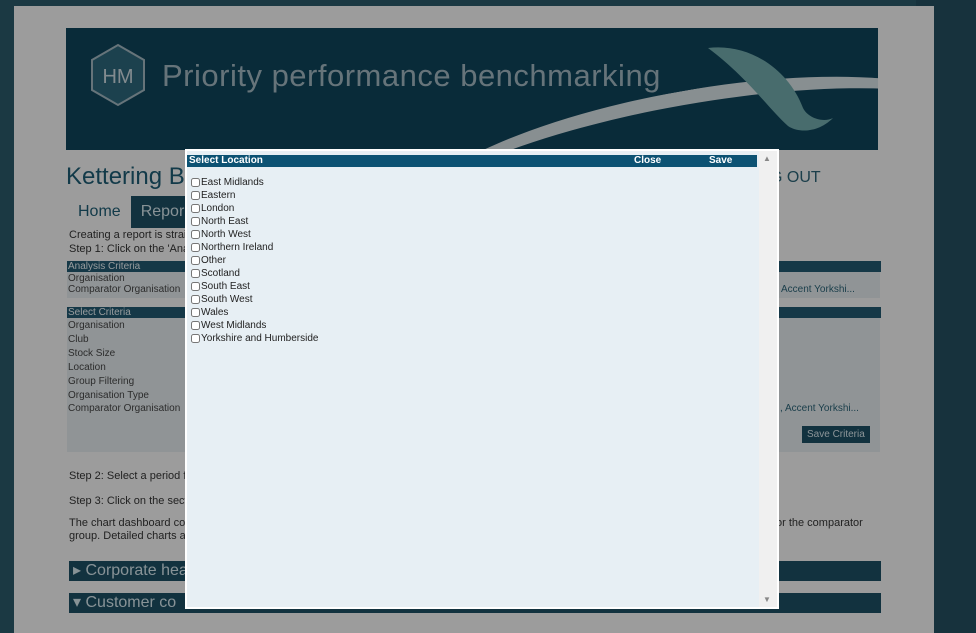 Image resolution: width=976 pixels, height=633 pixels. Describe the element at coordinates (237, 247) in the screenshot. I see `location-label: Northern Ireland` at that location.